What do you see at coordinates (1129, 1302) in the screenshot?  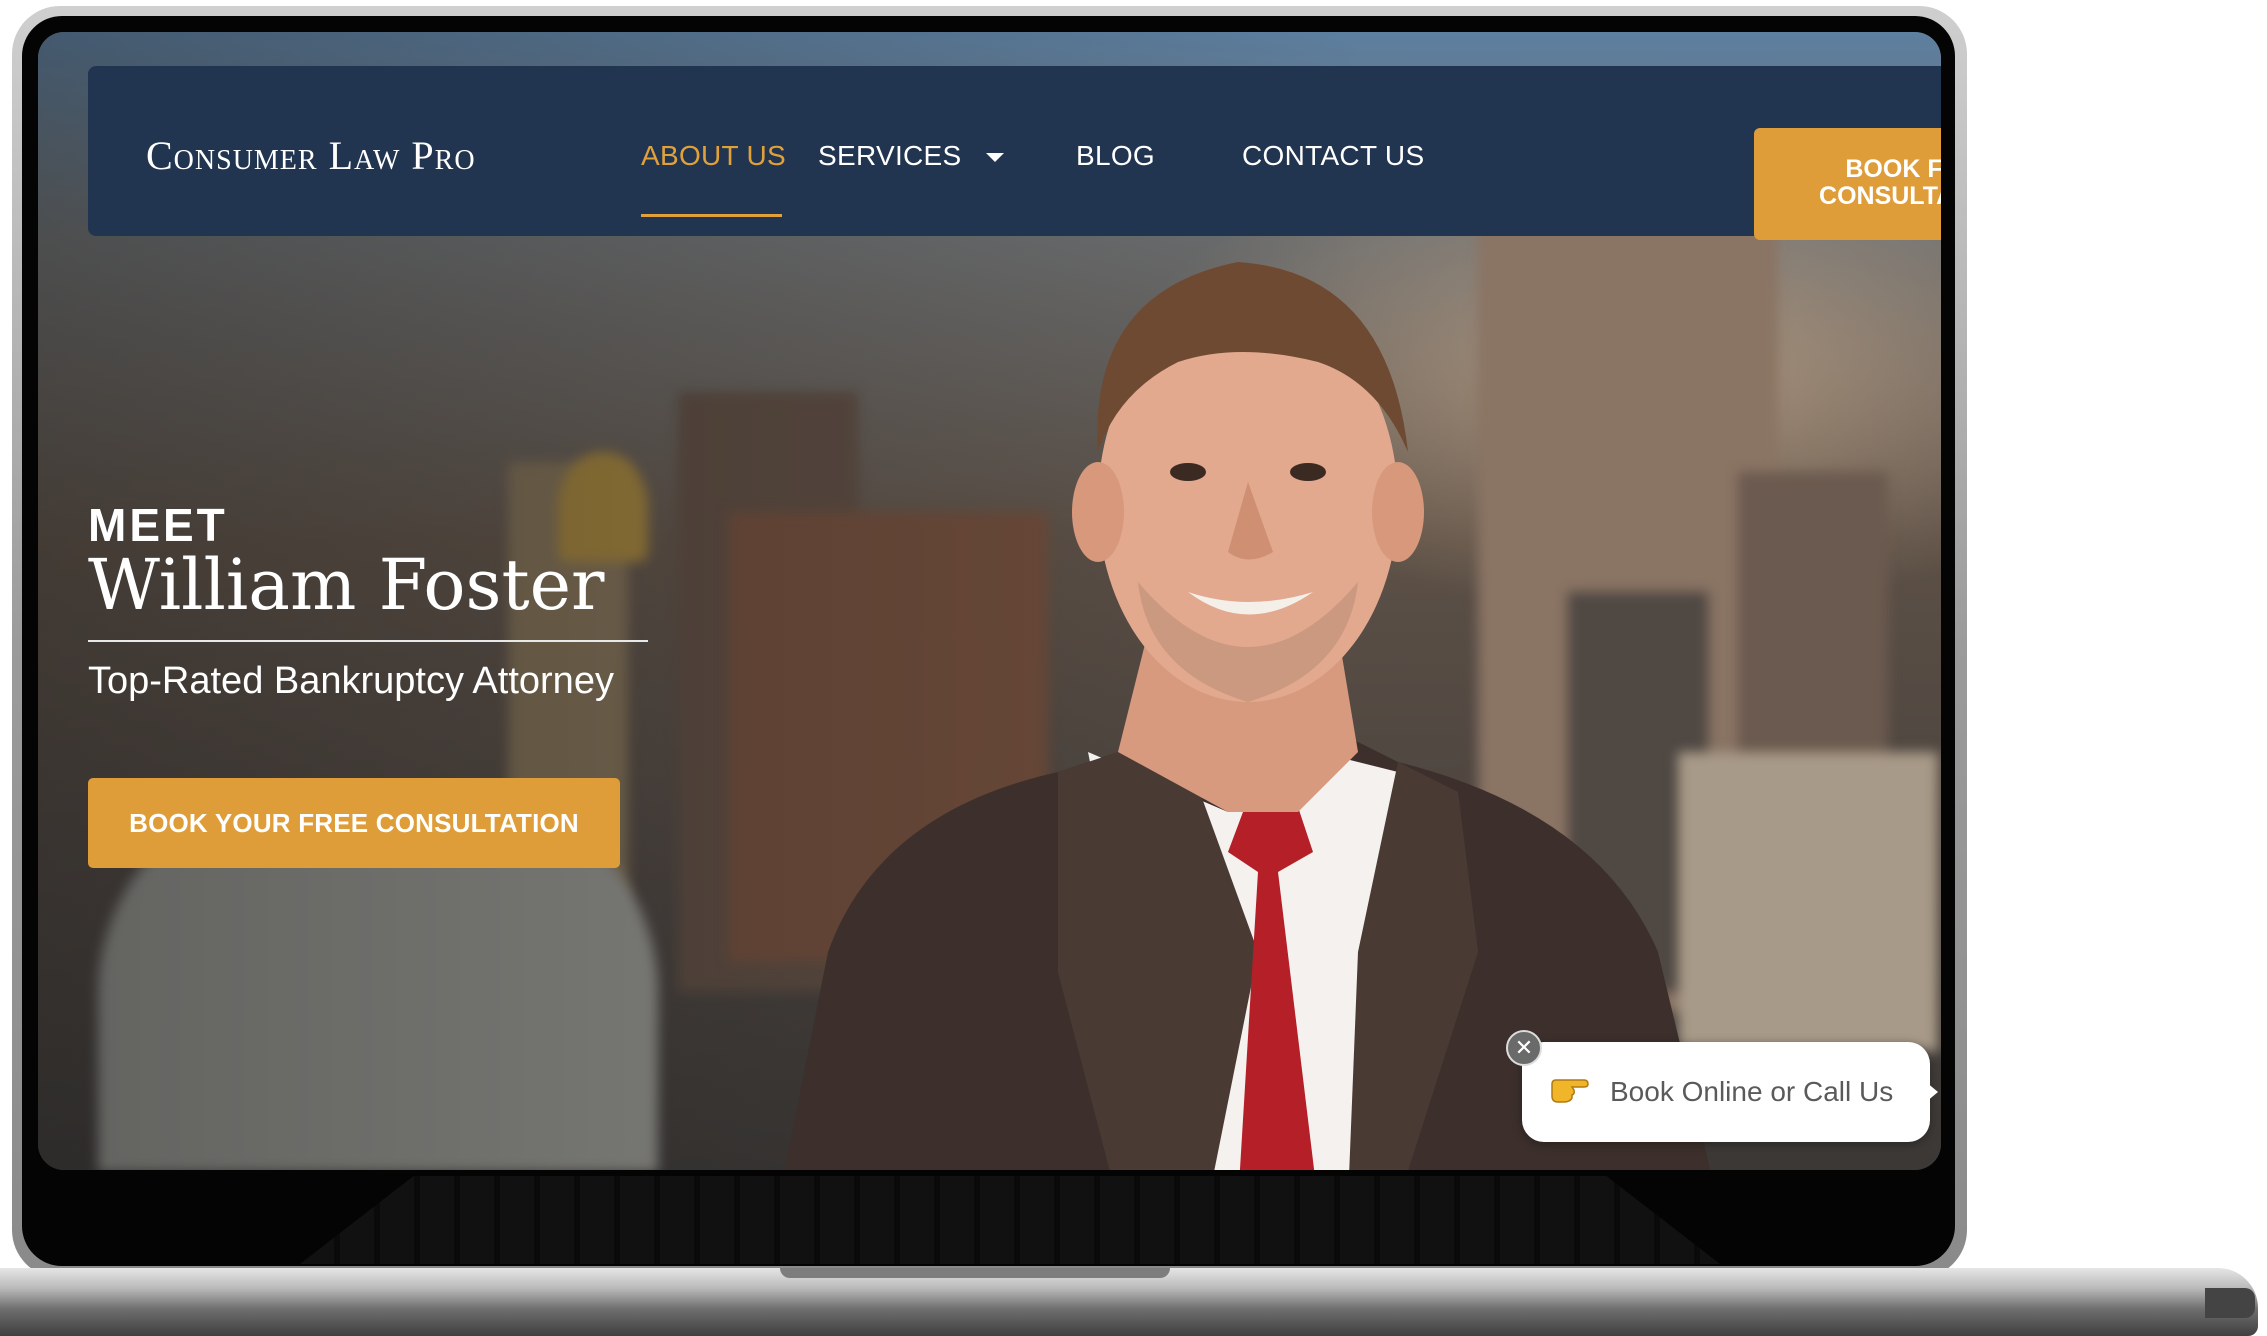 I see `laptop-base` at bounding box center [1129, 1302].